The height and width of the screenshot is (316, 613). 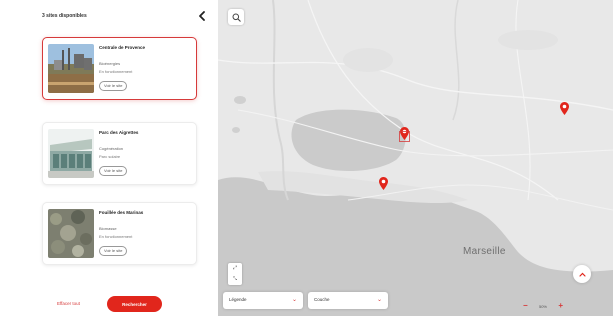 I want to click on city-label: Marseille, so click(x=484, y=251).